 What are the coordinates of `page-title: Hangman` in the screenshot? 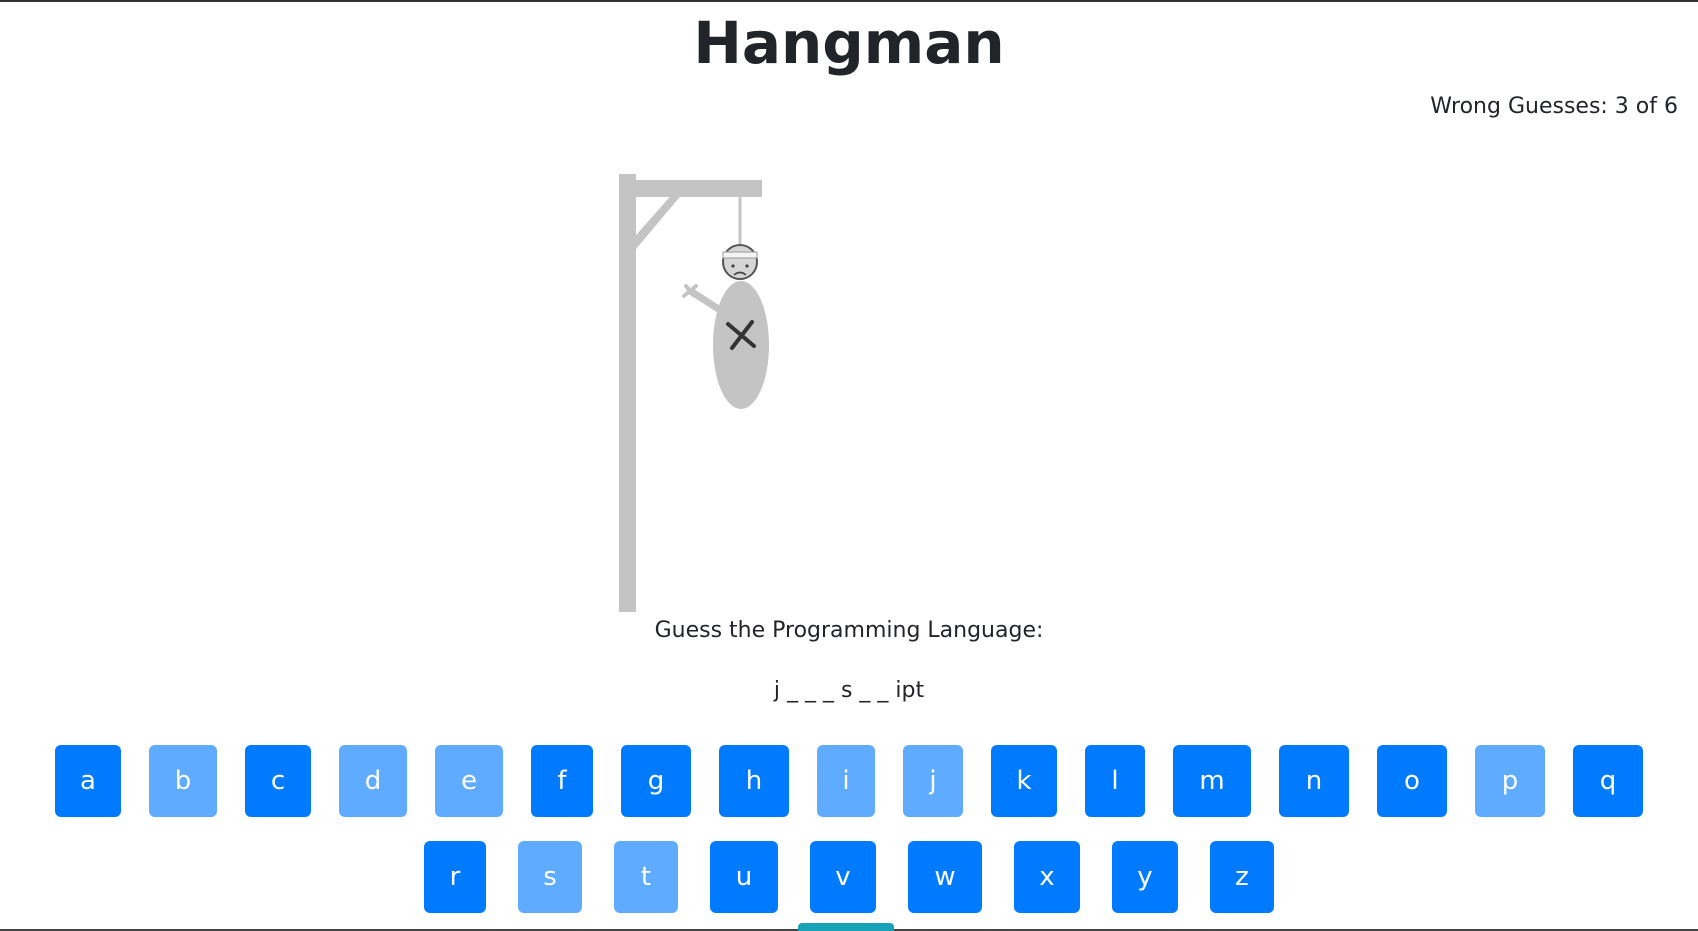 It's located at (849, 43).